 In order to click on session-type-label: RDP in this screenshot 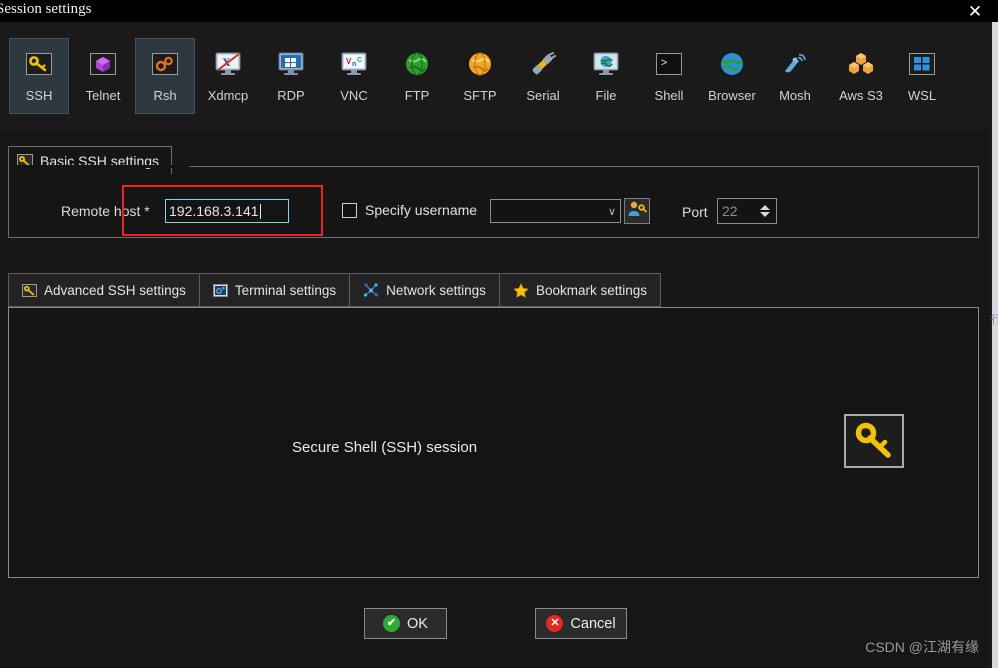, I will do `click(291, 95)`.